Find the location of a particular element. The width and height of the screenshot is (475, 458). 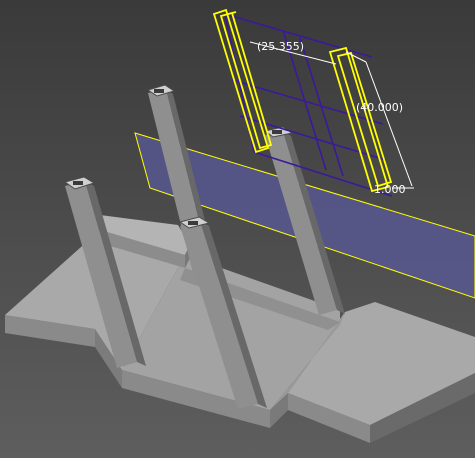

thickness-dimension: 1.000 is located at coordinates (390, 189).